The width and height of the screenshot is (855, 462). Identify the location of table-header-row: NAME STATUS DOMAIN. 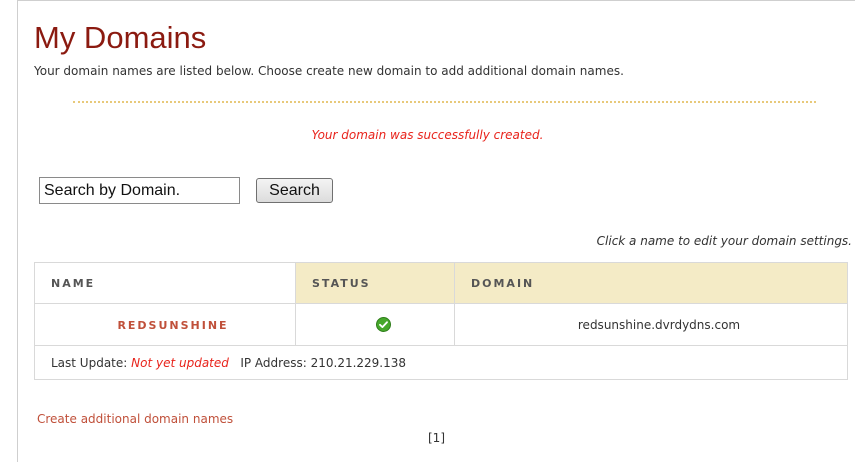
(441, 283).